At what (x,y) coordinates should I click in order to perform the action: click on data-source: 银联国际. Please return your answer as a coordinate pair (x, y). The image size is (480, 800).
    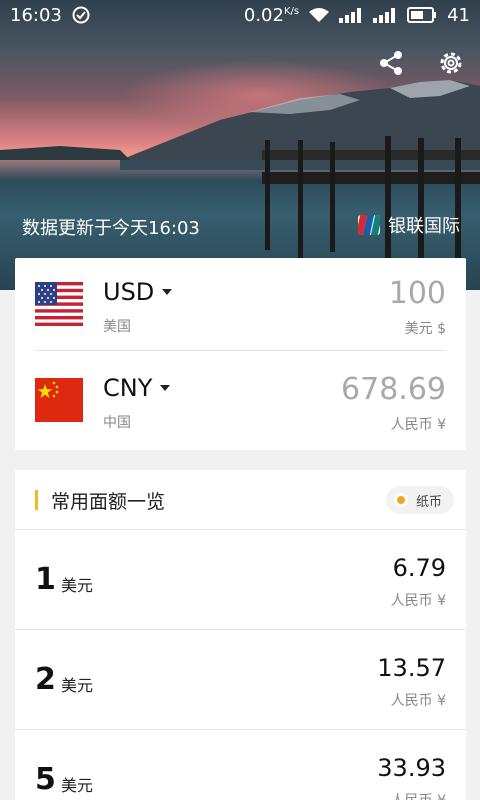
    Looking at the image, I should click on (409, 225).